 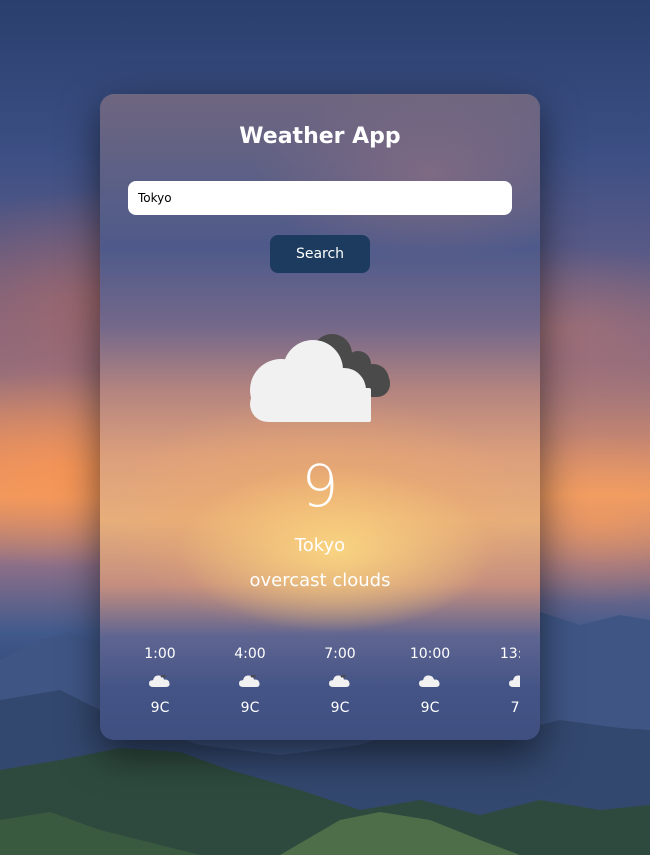 I want to click on overcast-clouds-icon, so click(x=320, y=378).